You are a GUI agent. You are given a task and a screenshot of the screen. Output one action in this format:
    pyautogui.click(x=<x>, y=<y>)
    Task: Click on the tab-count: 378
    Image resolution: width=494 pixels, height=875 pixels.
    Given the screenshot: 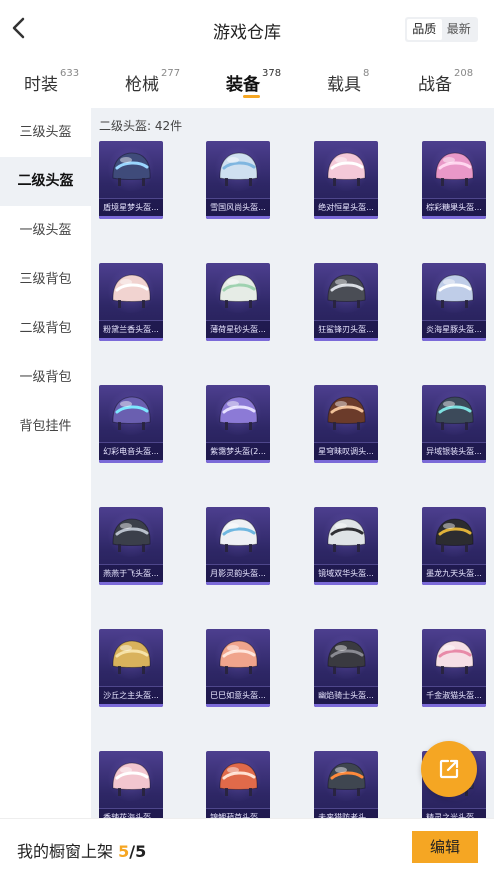 What is the action you would take?
    pyautogui.click(x=272, y=73)
    